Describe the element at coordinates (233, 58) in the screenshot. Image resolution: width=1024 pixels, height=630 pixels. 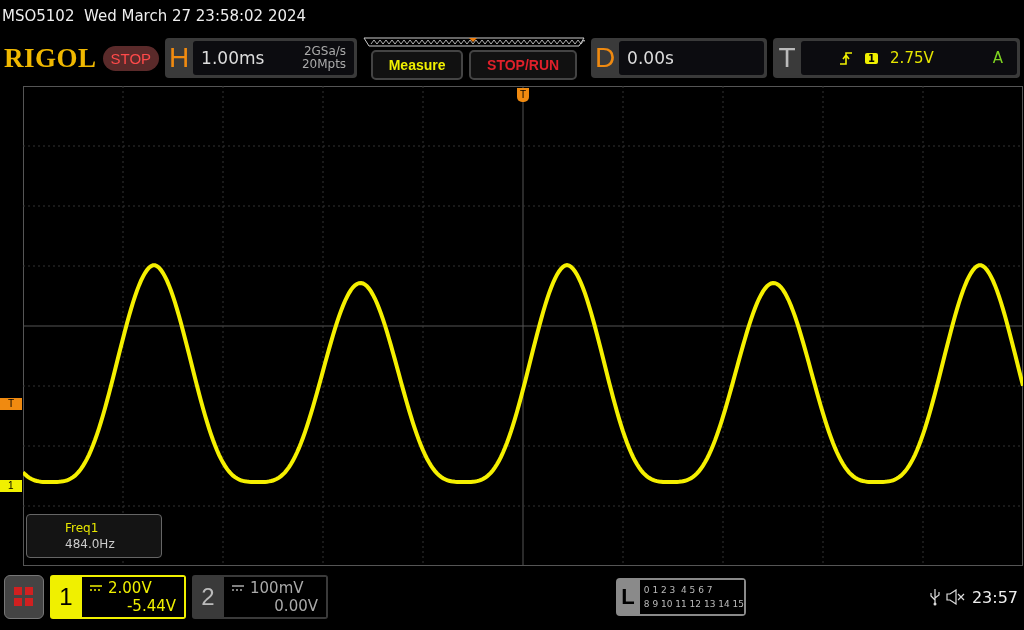
I see `timebase-value: 1.00ms` at that location.